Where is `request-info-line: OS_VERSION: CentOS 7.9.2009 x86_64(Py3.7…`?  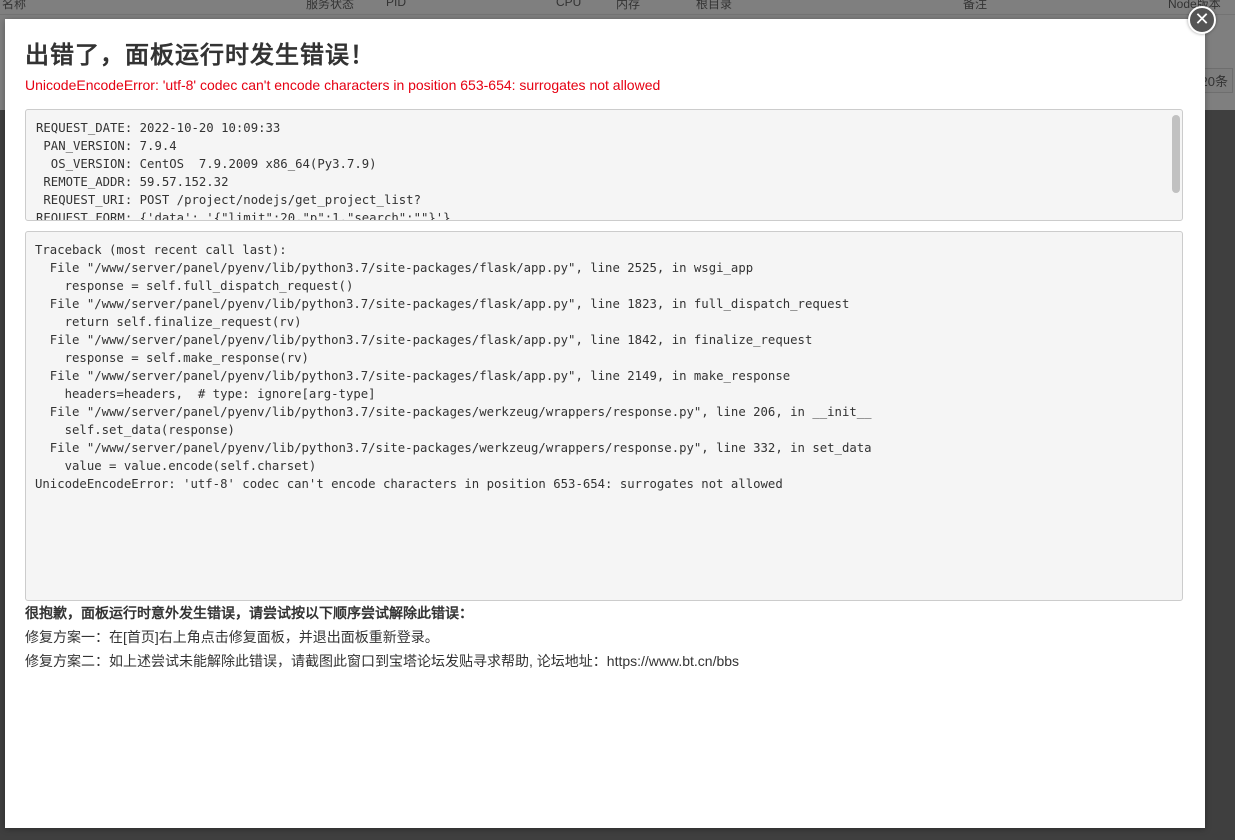
request-info-line: OS_VERSION: CentOS 7.9.2009 x86_64(Py3.7… is located at coordinates (206, 164).